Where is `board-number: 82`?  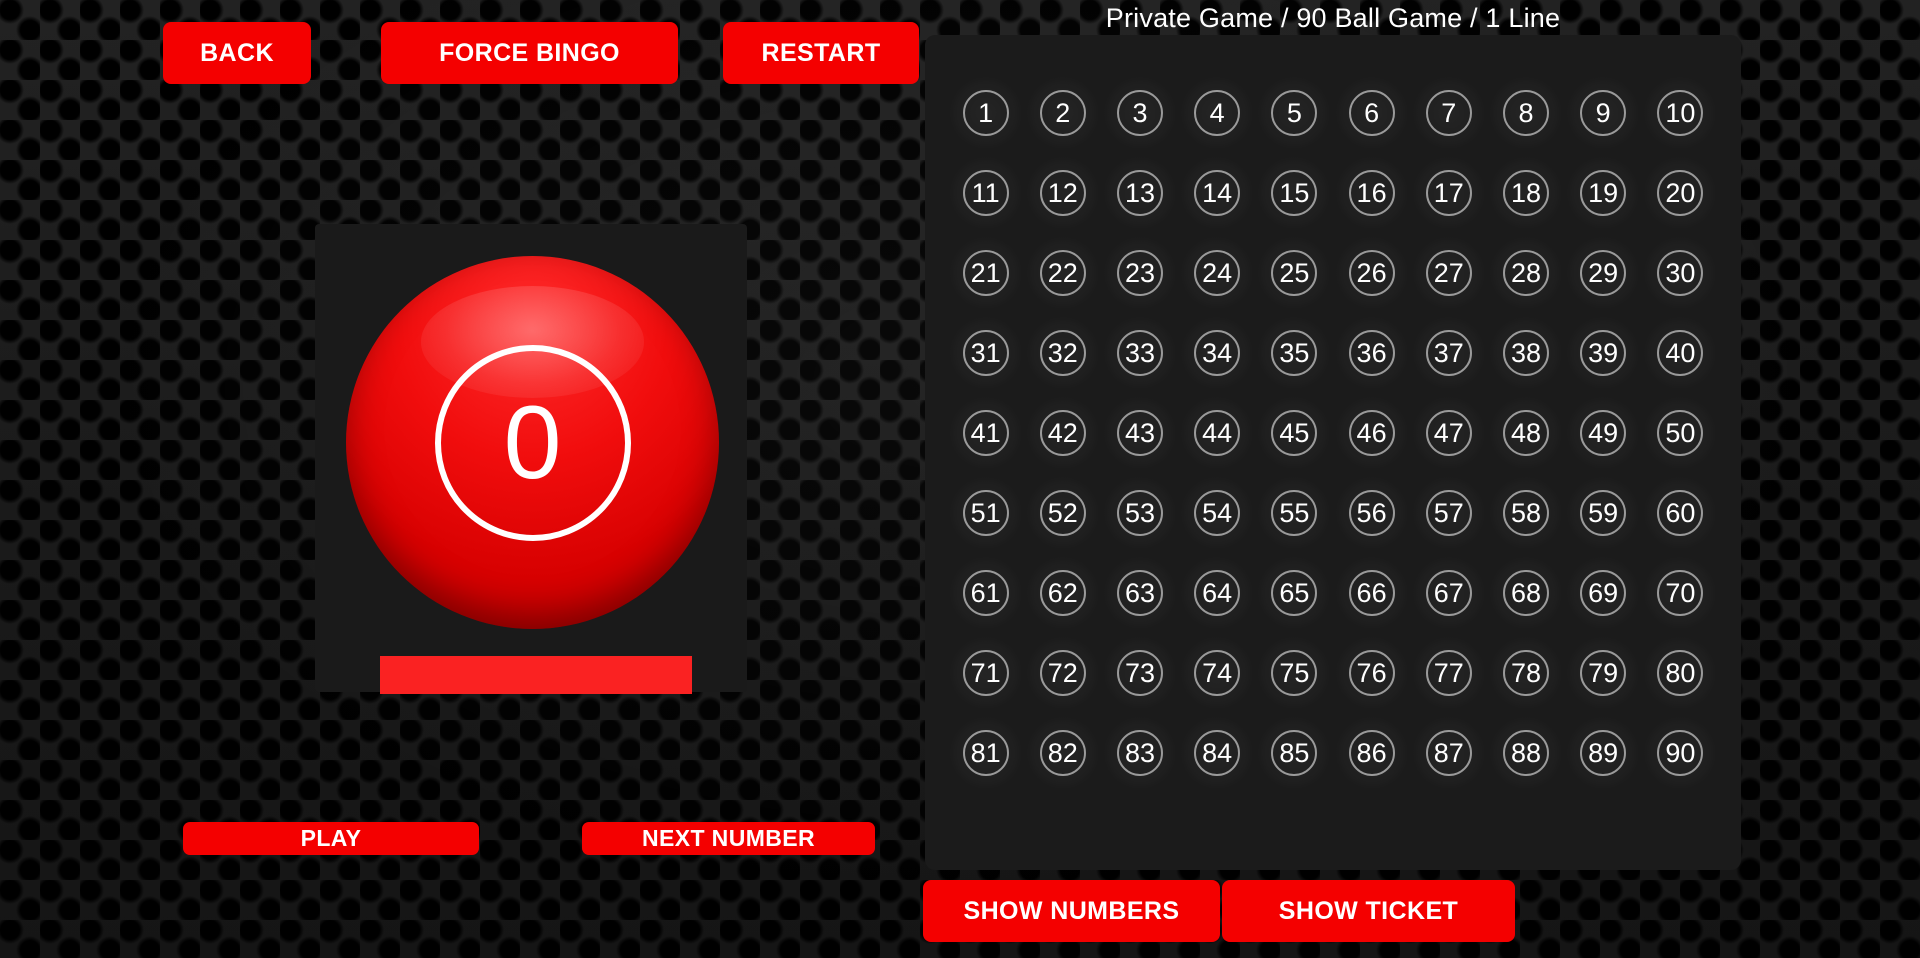 board-number: 82 is located at coordinates (1062, 753).